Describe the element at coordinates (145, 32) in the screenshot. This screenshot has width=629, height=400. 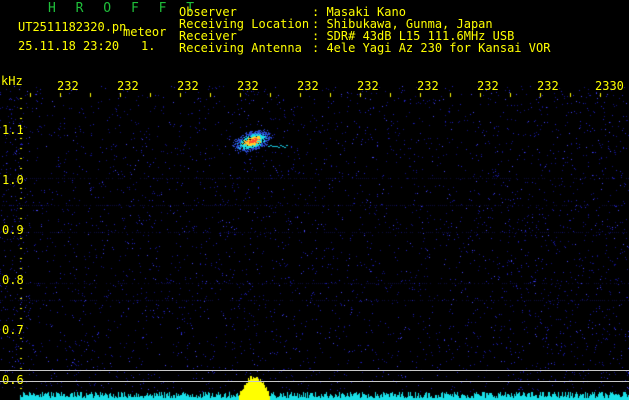
I see `mode-label: meteor` at that location.